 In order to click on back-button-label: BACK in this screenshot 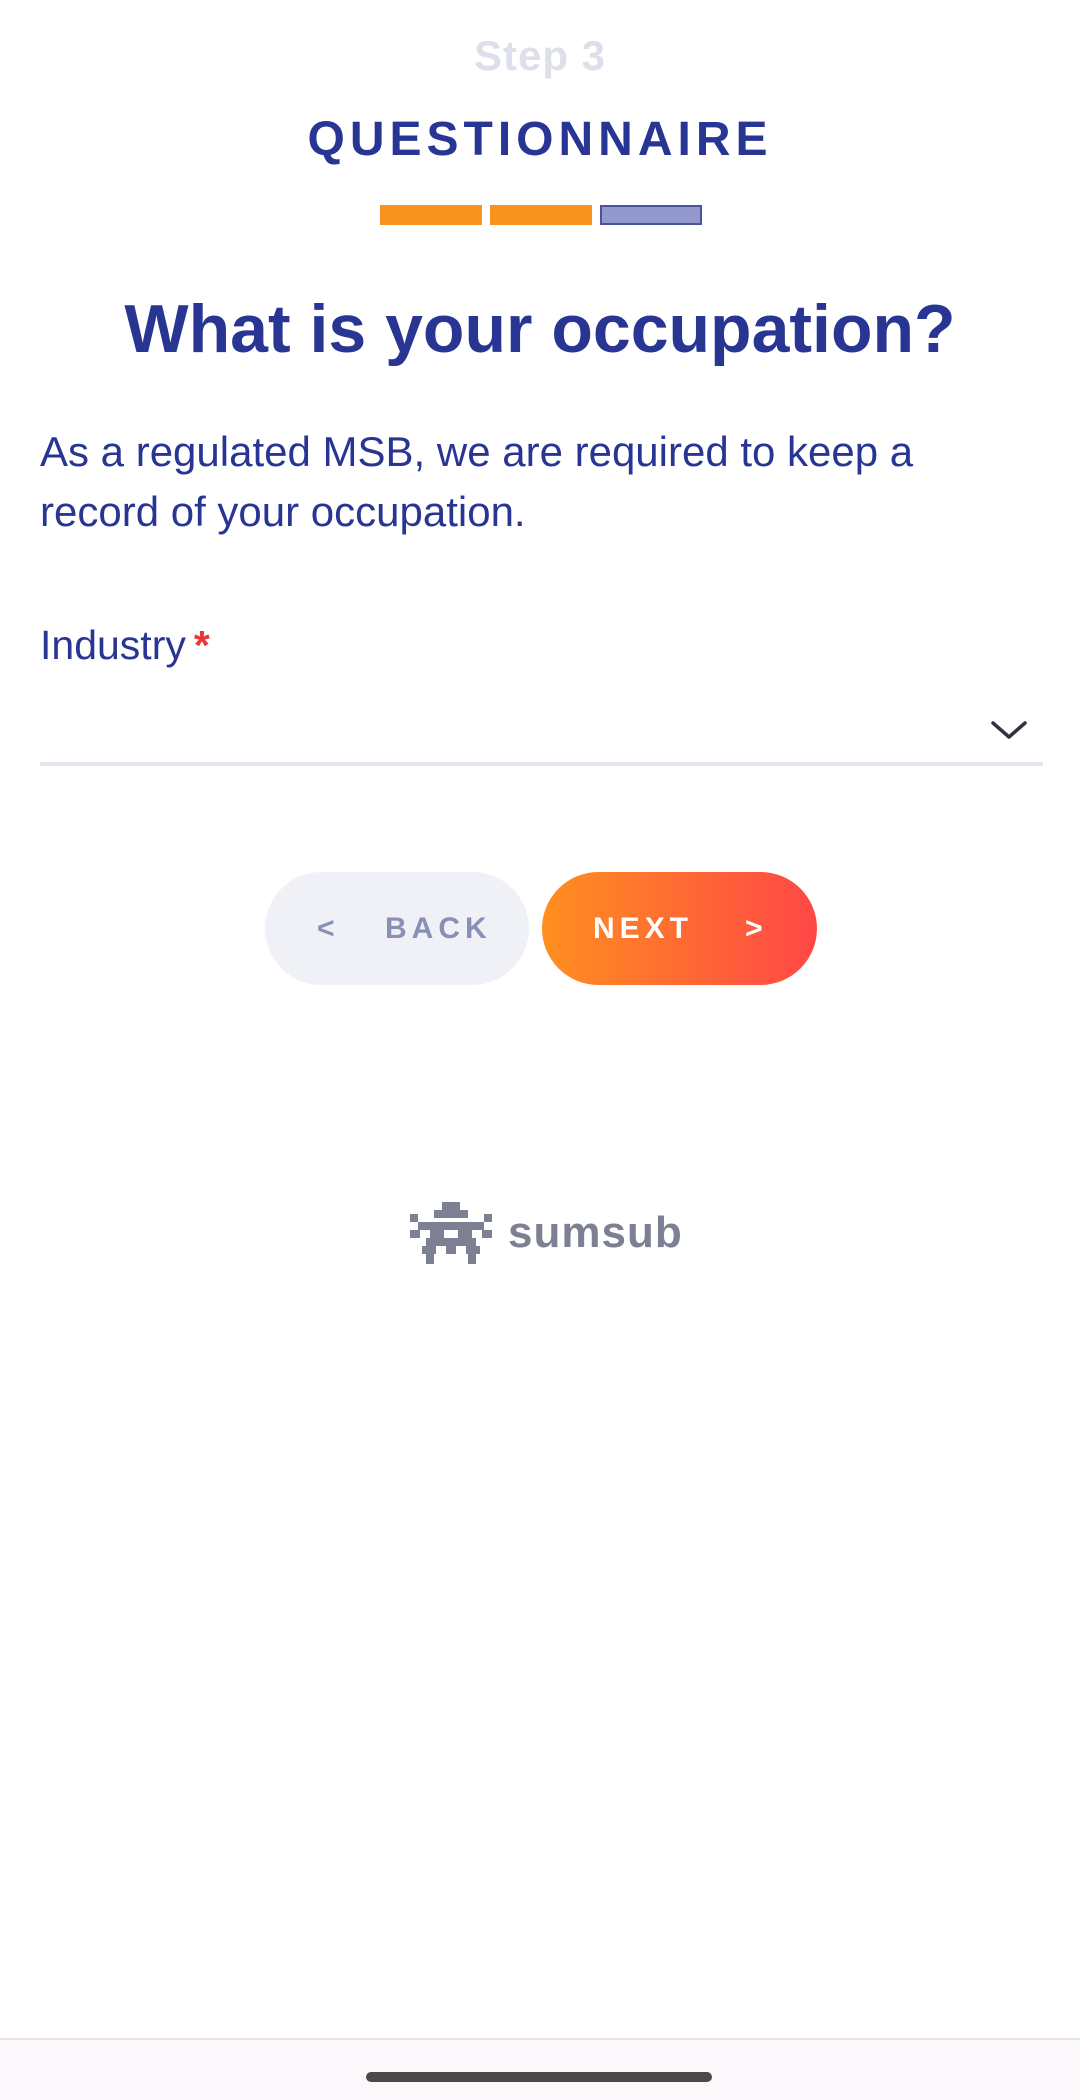, I will do `click(438, 928)`.